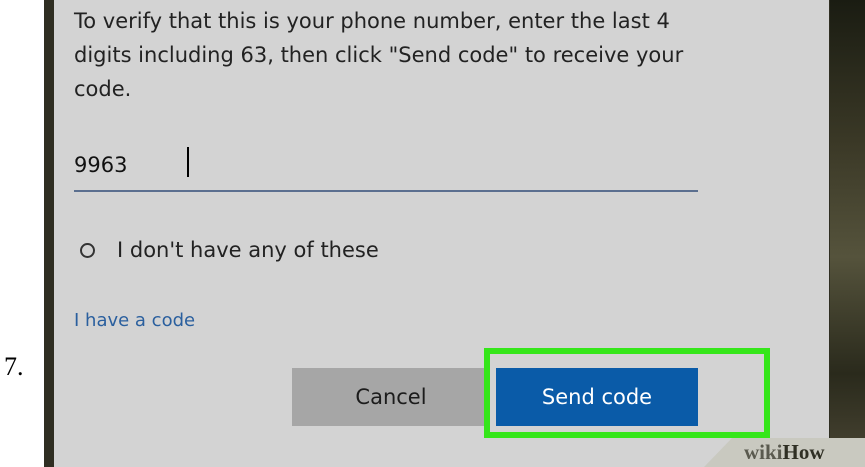 The height and width of the screenshot is (467, 865). What do you see at coordinates (386, 166) in the screenshot?
I see `phone-digits-input` at bounding box center [386, 166].